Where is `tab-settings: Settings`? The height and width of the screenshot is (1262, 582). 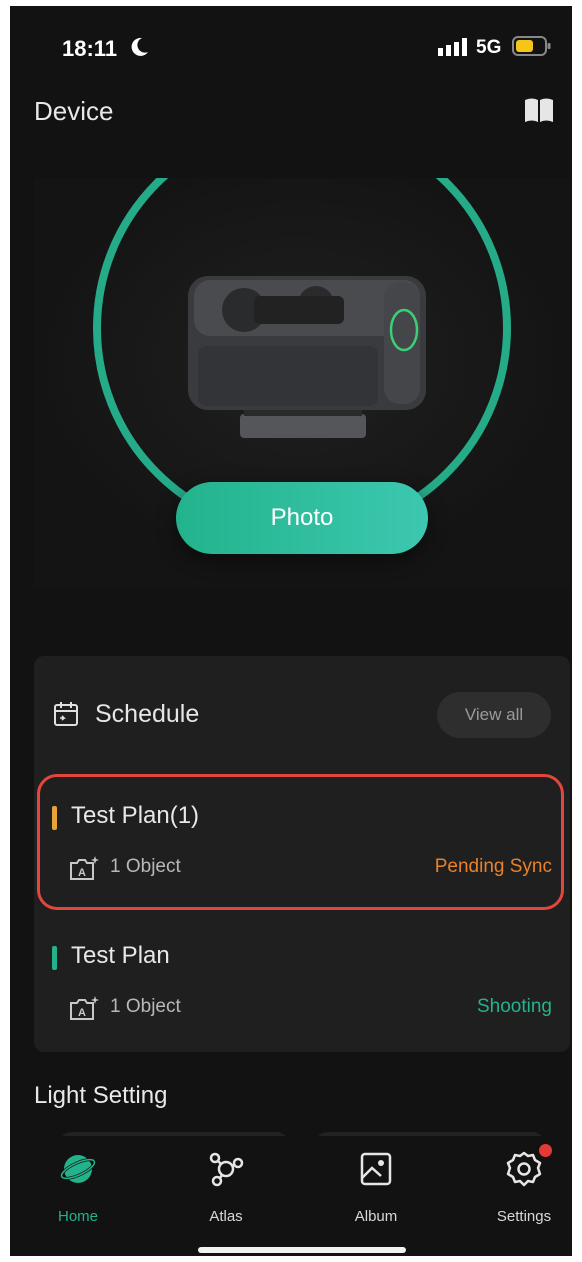 tab-settings: Settings is located at coordinates (520, 1187).